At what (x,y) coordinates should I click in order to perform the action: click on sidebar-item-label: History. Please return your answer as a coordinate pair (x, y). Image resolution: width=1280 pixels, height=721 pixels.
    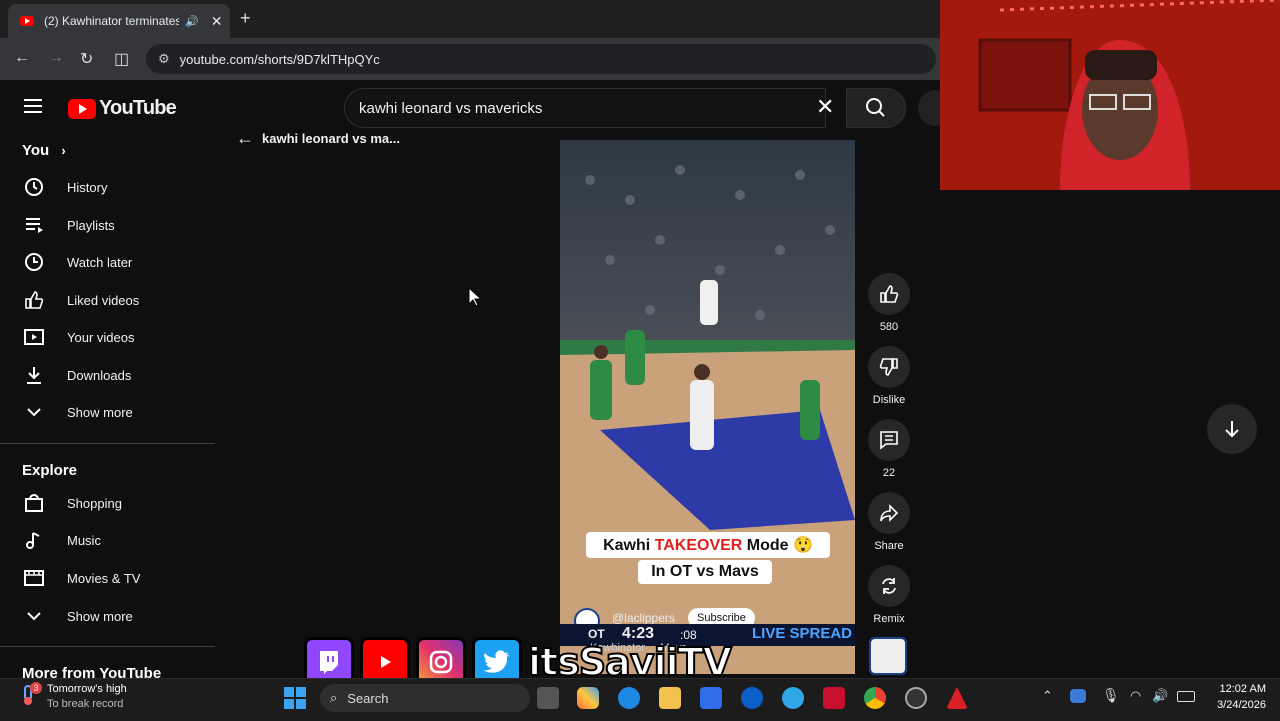
    Looking at the image, I should click on (87, 187).